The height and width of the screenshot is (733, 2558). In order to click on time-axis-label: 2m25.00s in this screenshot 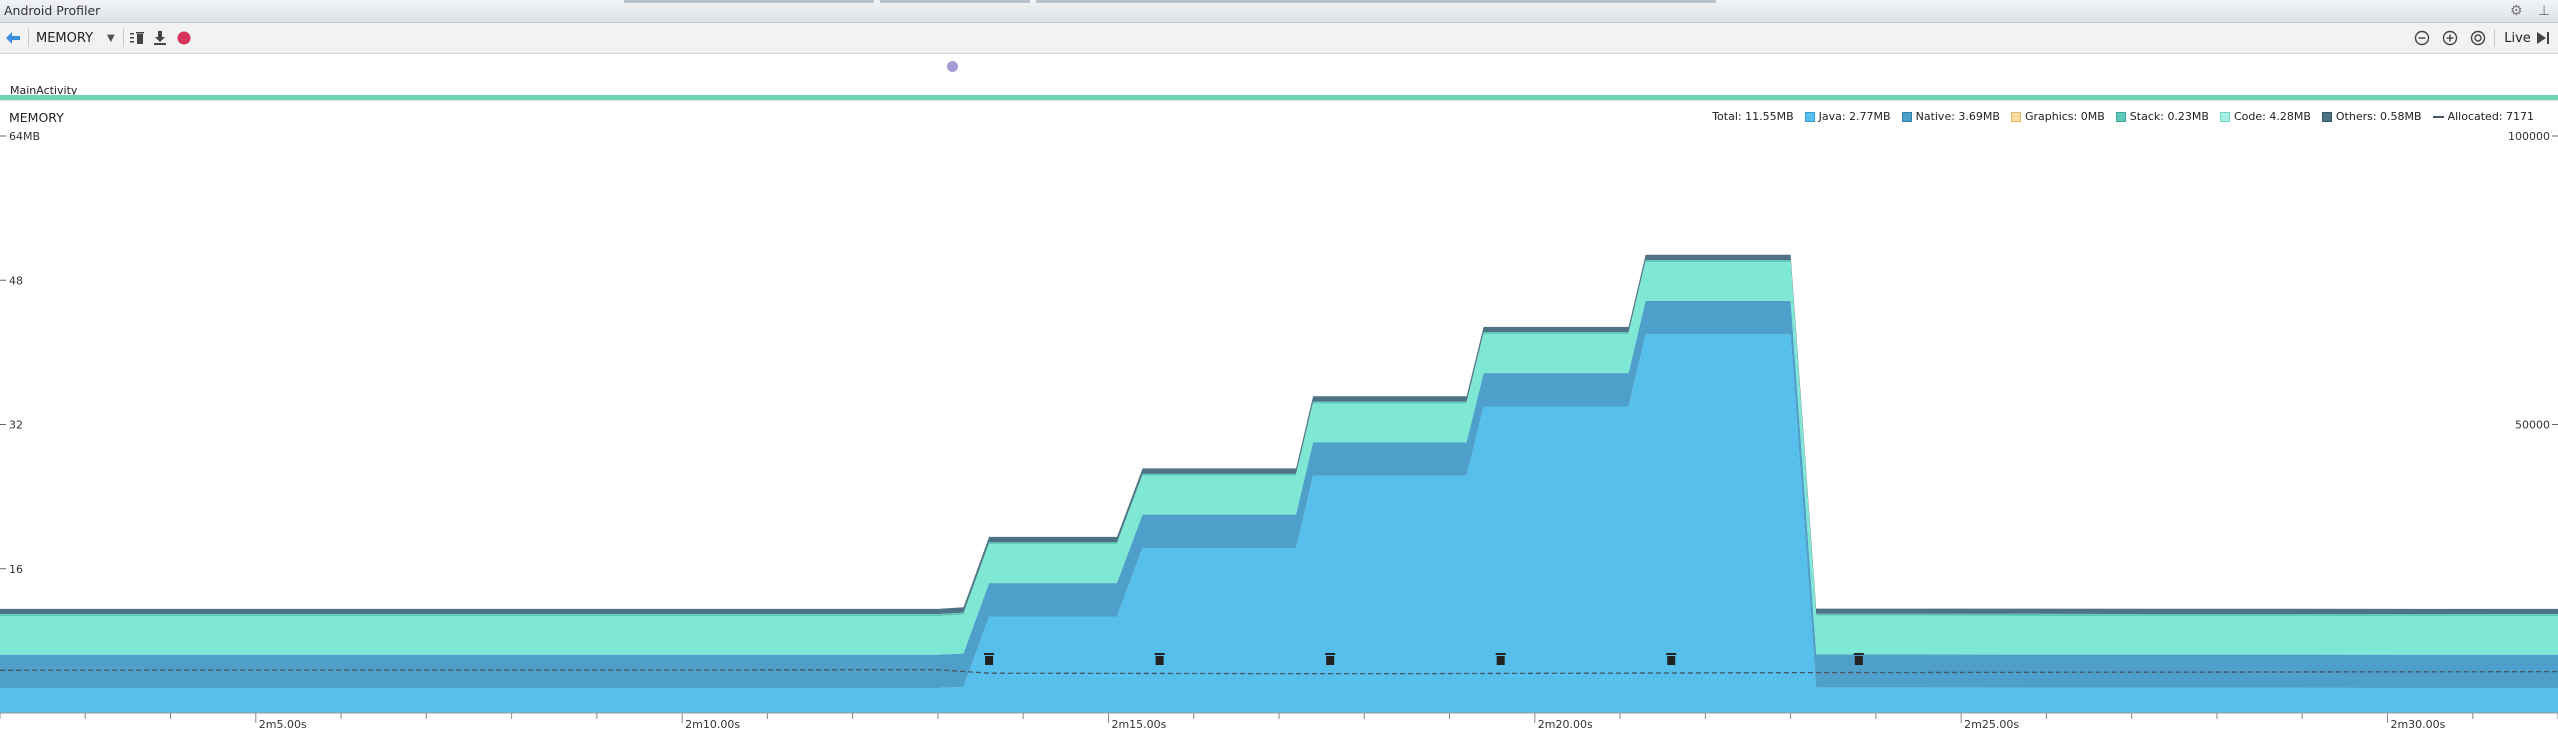, I will do `click(1991, 724)`.